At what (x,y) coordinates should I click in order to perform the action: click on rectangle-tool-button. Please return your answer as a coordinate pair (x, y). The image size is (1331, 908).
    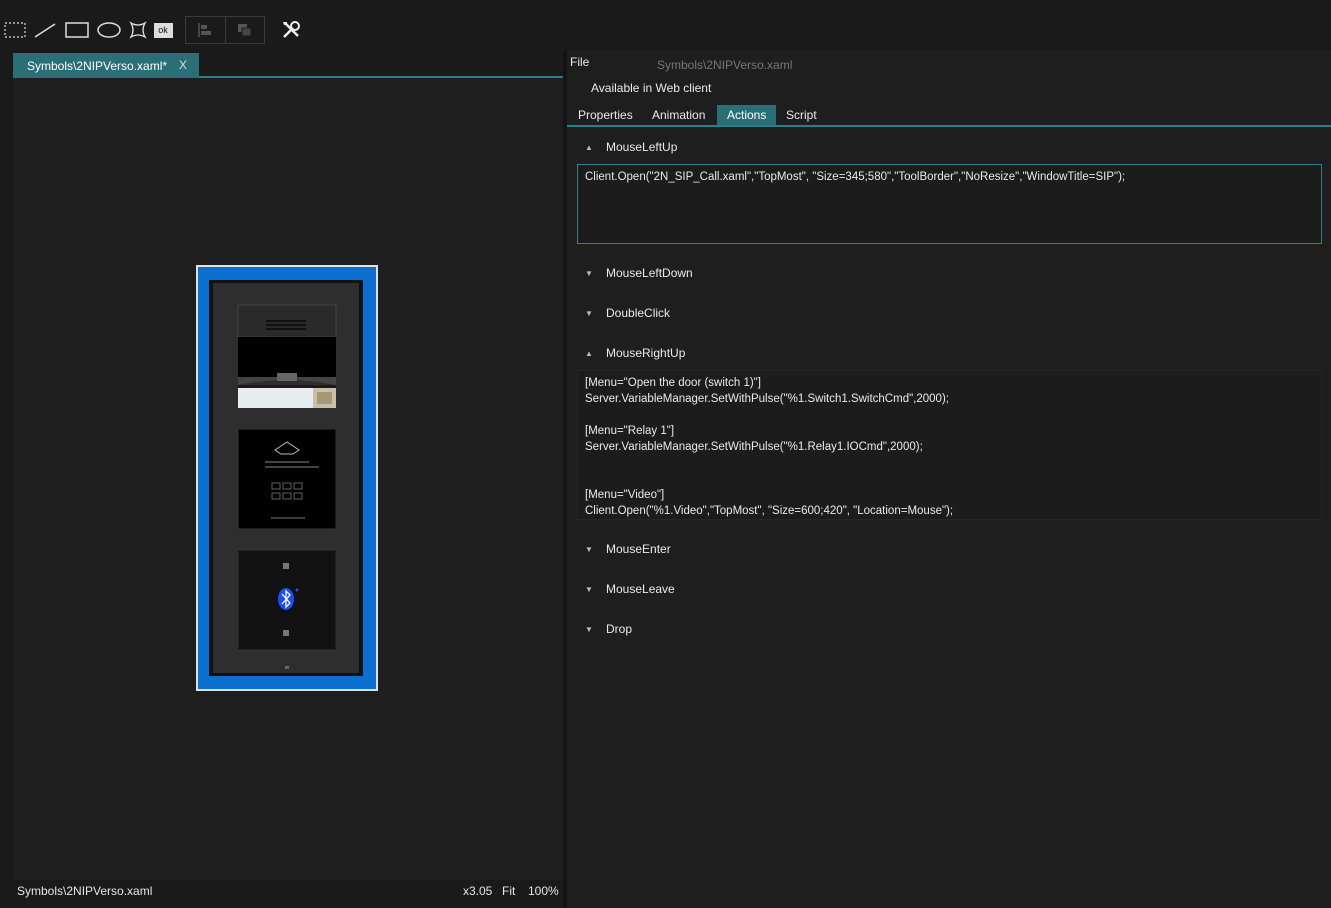
    Looking at the image, I should click on (77, 30).